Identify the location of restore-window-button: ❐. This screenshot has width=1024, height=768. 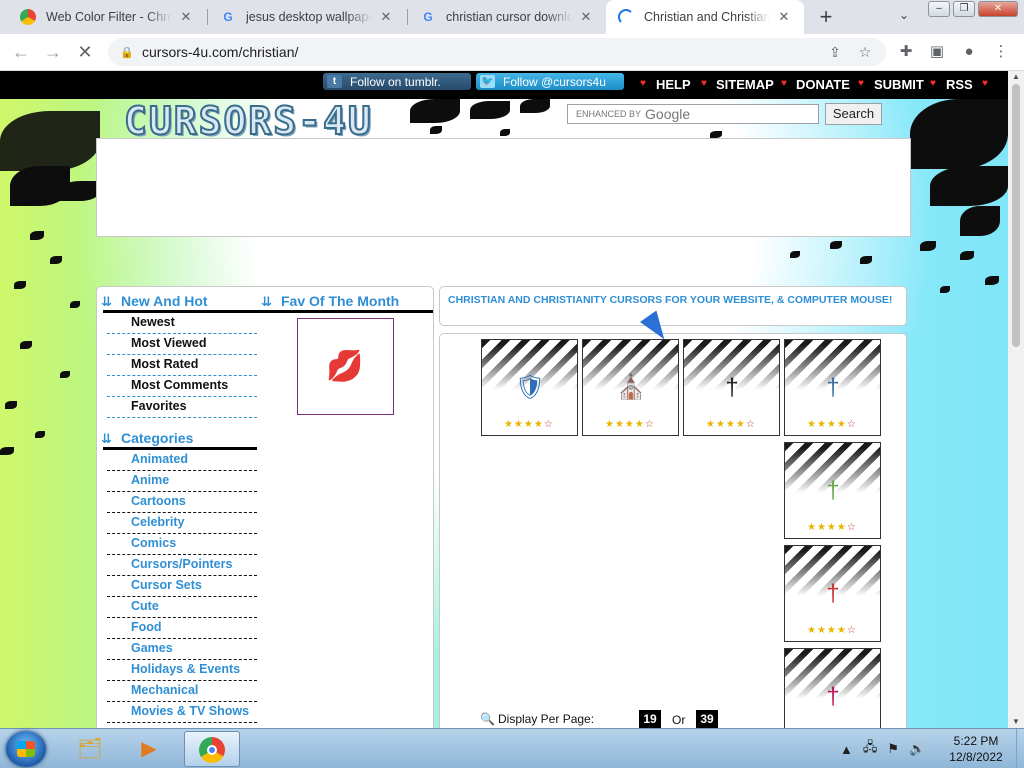
(964, 9).